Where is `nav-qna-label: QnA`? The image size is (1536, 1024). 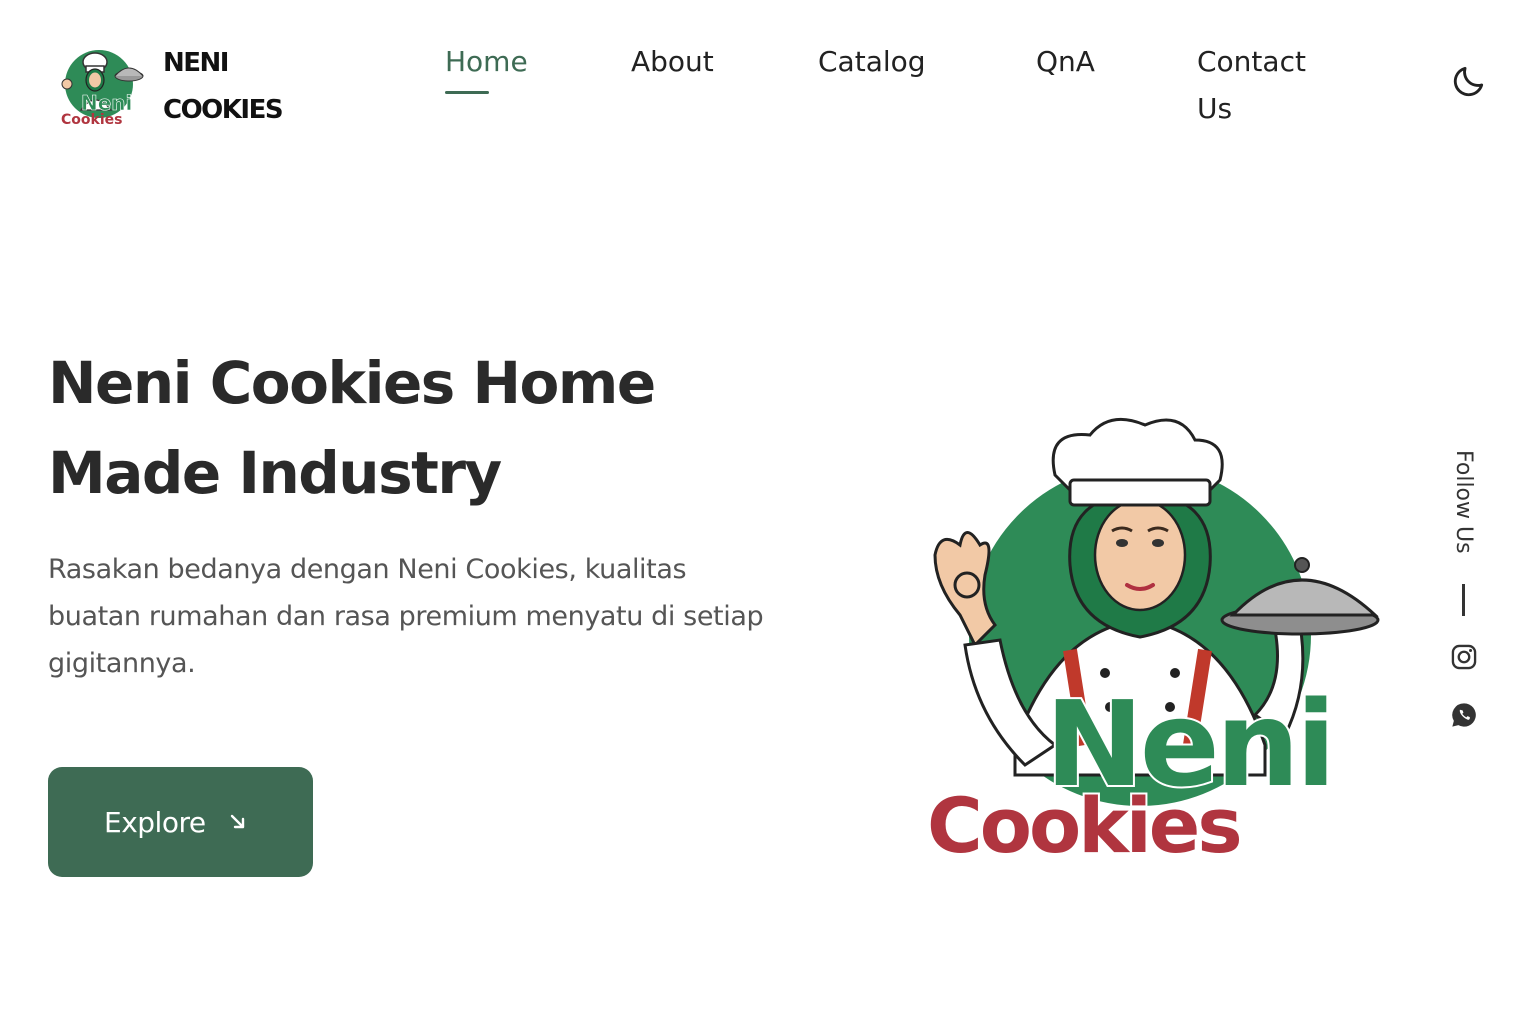 nav-qna-label: QnA is located at coordinates (1065, 61).